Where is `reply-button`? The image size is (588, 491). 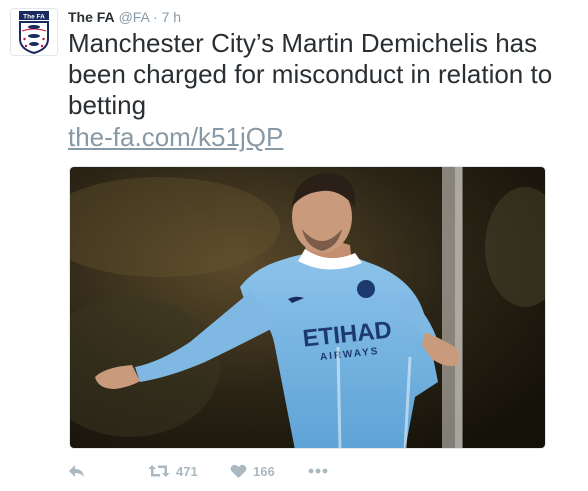 reply-button is located at coordinates (77, 471).